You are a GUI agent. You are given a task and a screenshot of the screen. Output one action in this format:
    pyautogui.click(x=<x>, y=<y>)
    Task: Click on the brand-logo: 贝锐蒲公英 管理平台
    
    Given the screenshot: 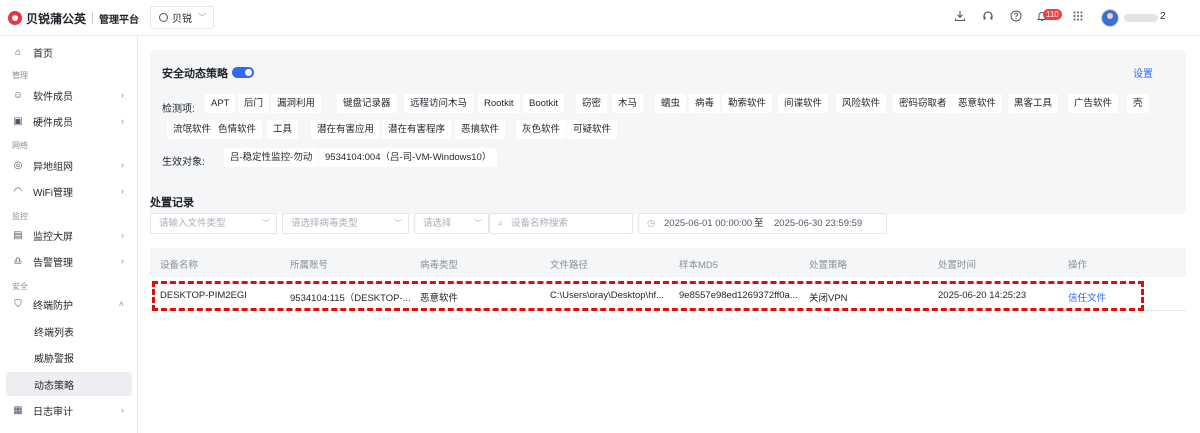 What is the action you would take?
    pyautogui.click(x=73, y=18)
    